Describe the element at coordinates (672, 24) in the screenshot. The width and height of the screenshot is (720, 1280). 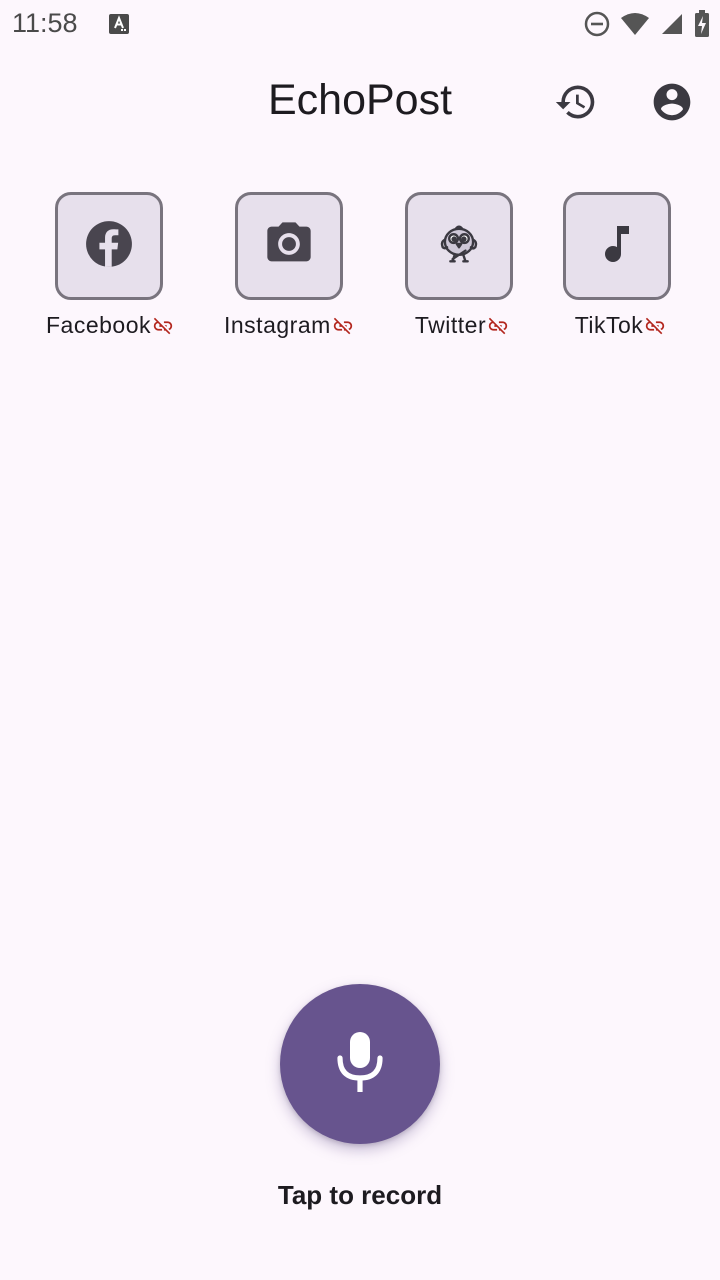
I see `cellular-signal-icon` at that location.